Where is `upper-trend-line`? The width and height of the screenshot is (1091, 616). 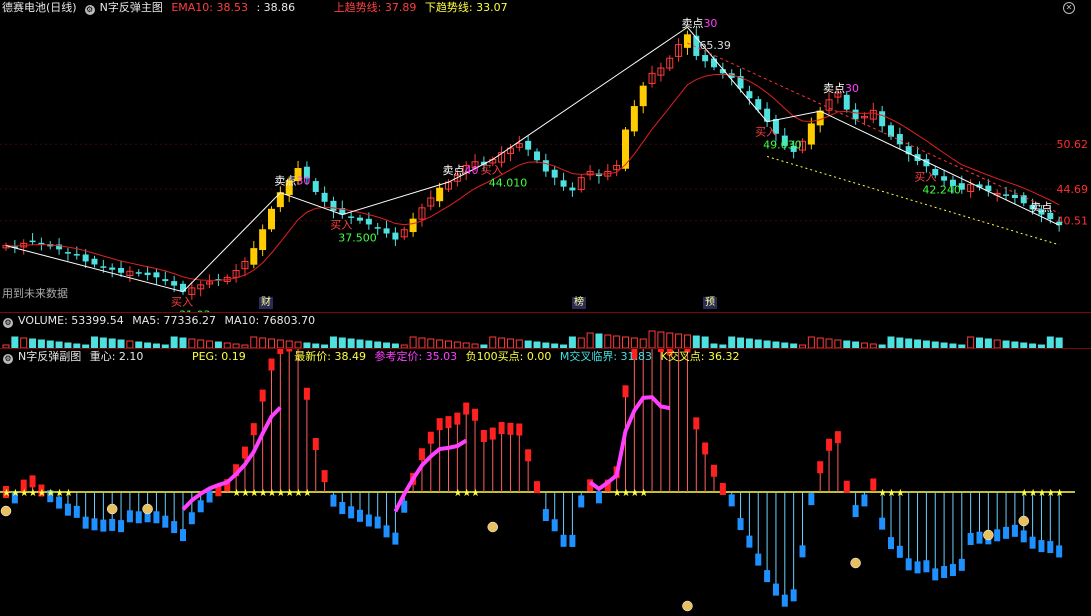 upper-trend-line is located at coordinates (873, 128).